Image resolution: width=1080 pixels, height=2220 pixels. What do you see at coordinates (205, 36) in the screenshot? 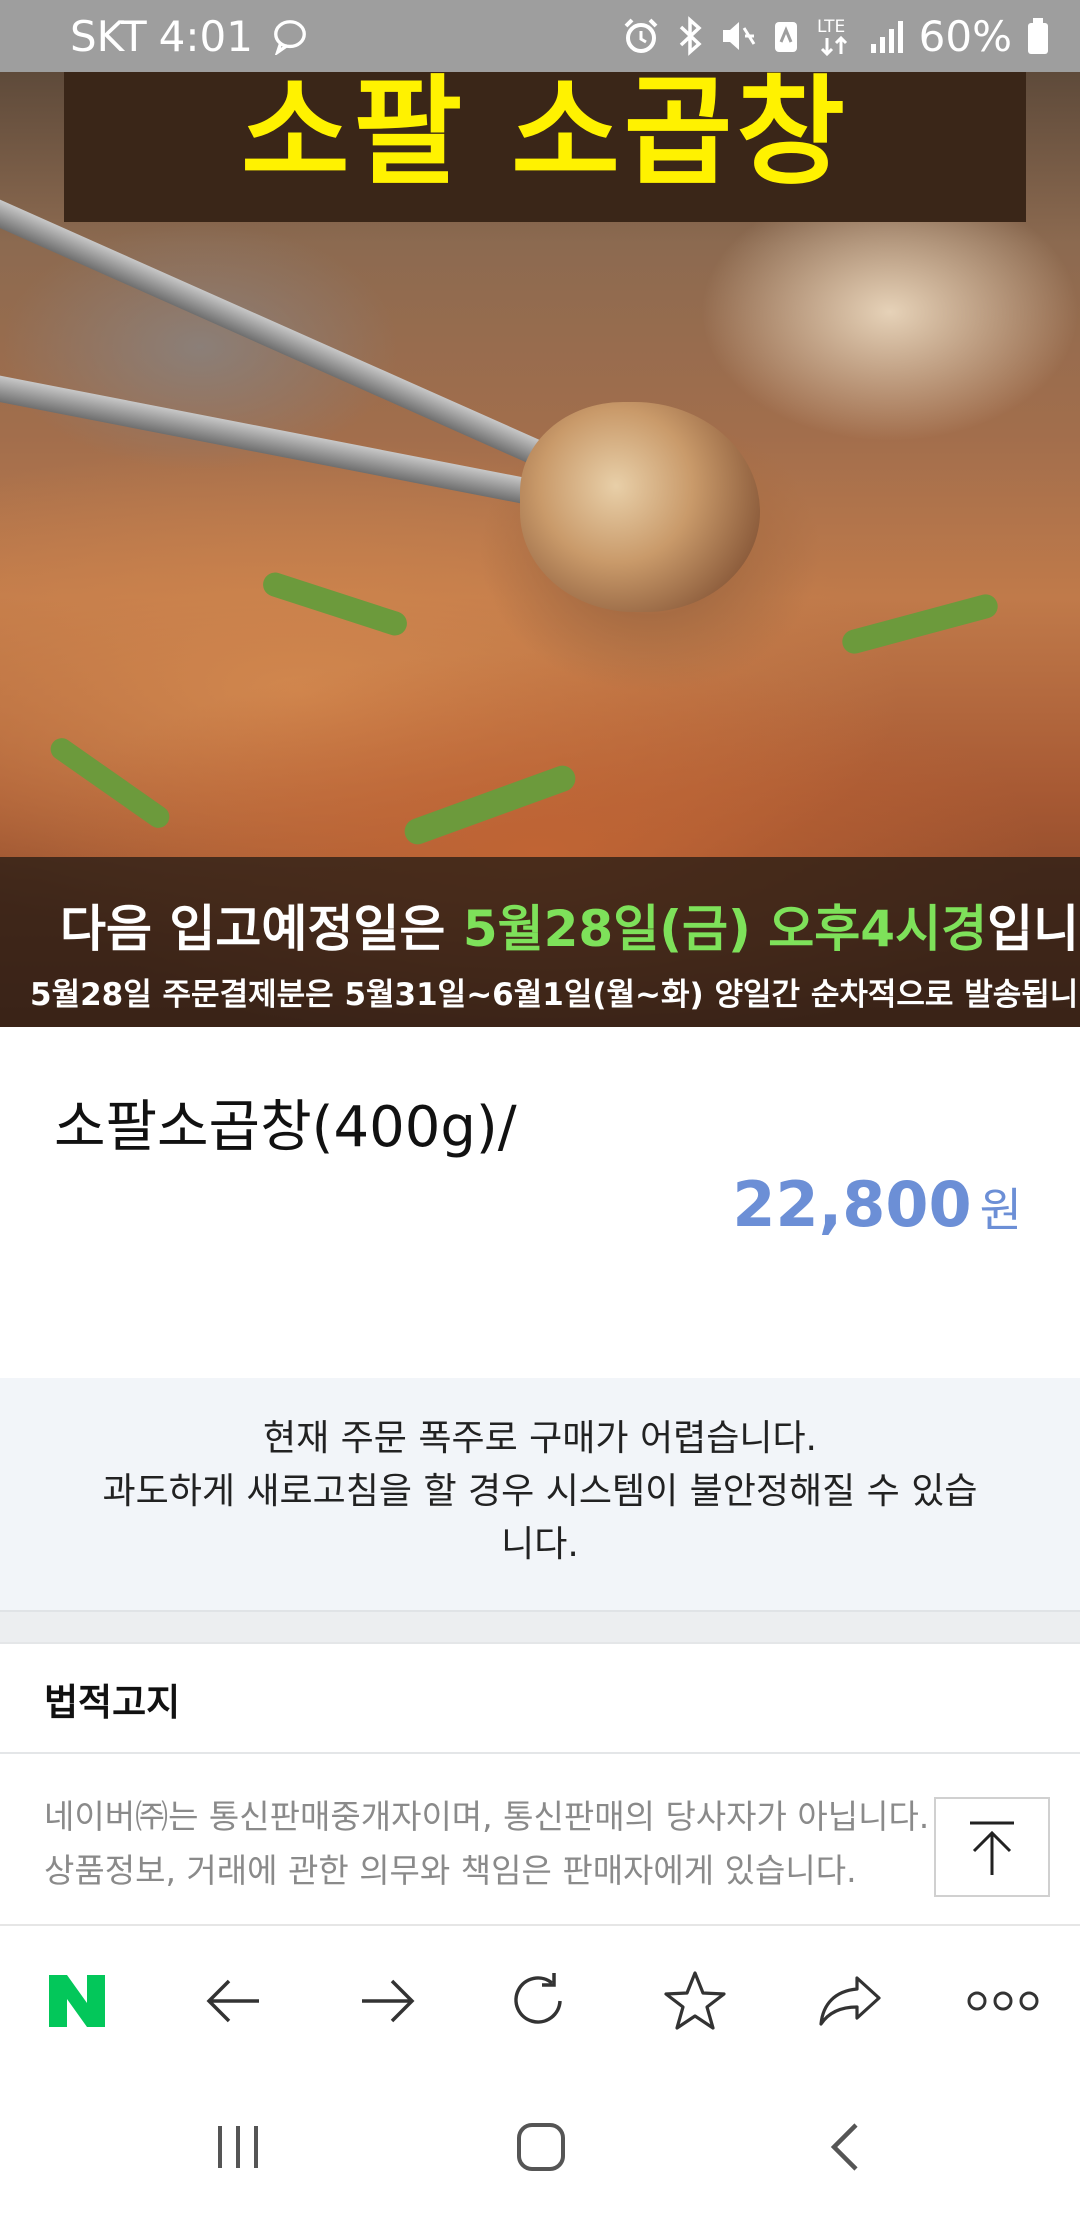
I see `clock: 4:01` at bounding box center [205, 36].